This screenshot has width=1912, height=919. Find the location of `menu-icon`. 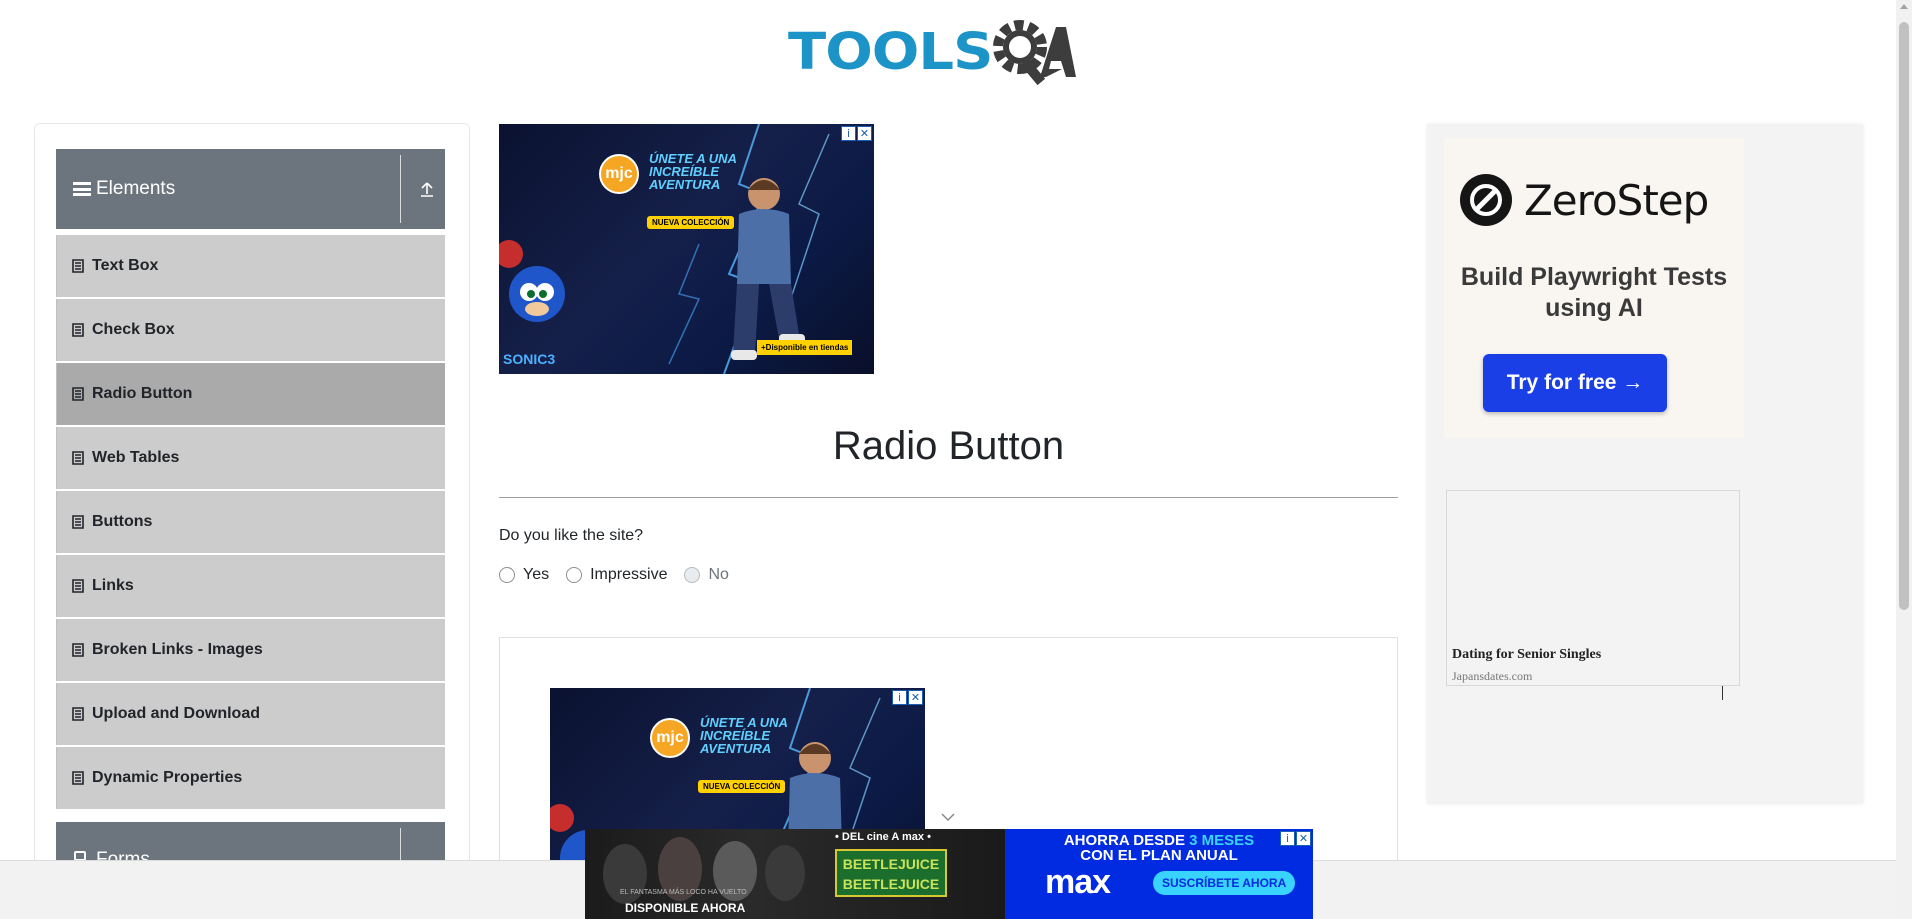

menu-icon is located at coordinates (82, 189).